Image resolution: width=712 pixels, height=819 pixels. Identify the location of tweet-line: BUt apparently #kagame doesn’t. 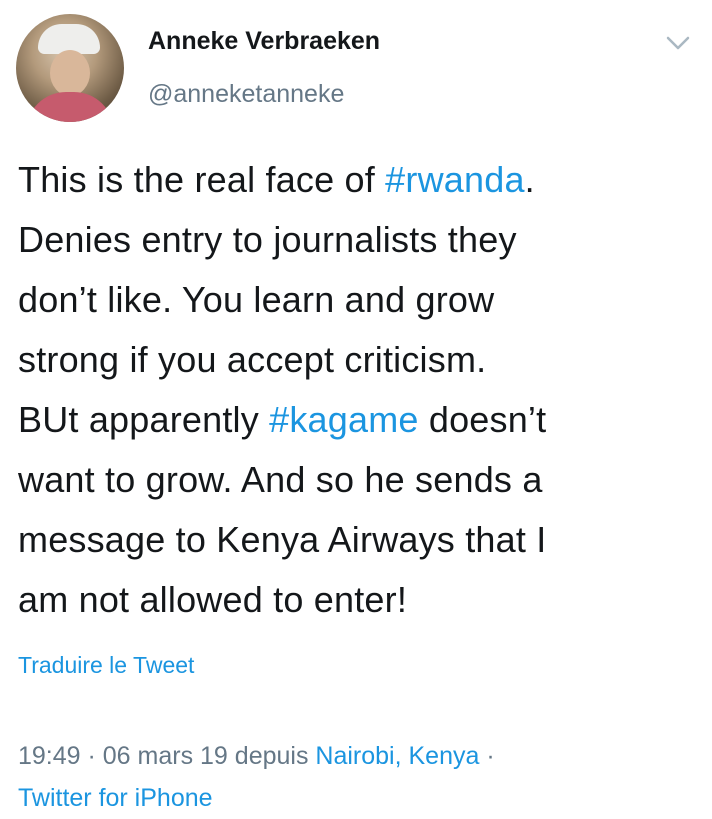
(358, 420).